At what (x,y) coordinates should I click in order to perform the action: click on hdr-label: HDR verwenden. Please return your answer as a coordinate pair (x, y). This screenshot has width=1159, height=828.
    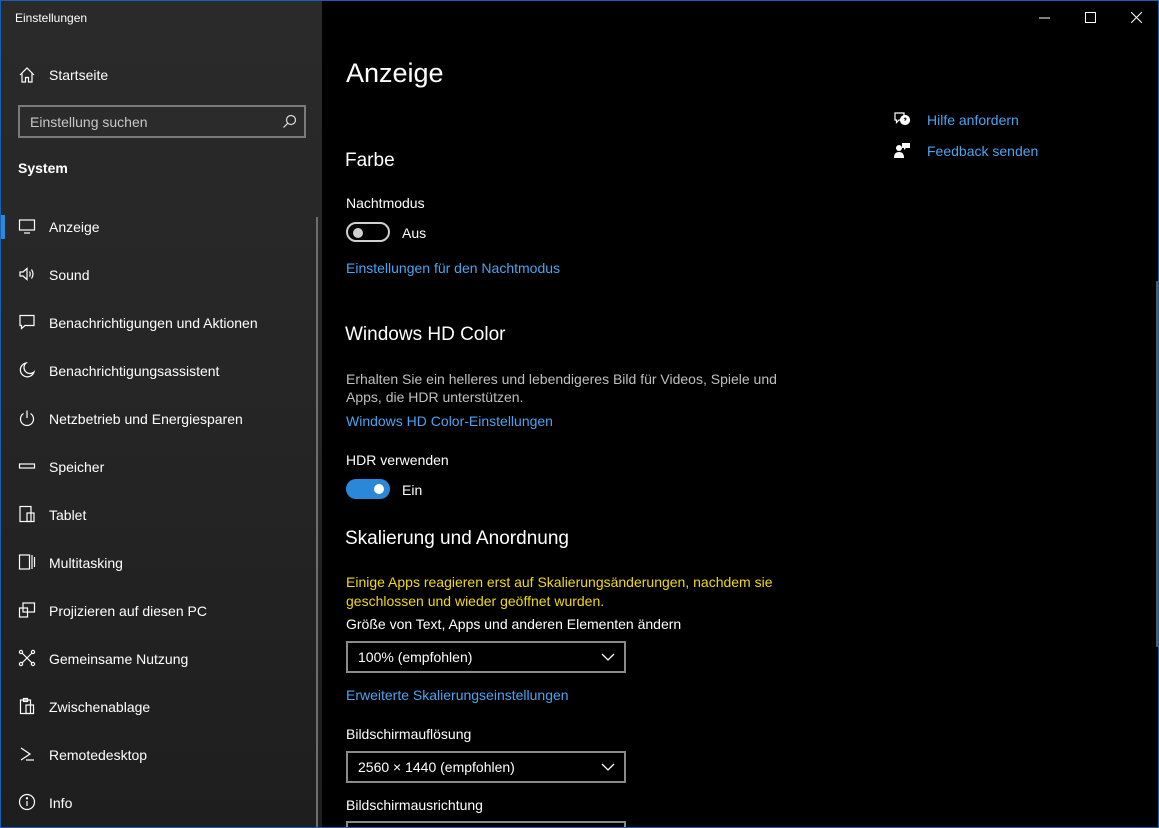
    Looking at the image, I should click on (397, 460).